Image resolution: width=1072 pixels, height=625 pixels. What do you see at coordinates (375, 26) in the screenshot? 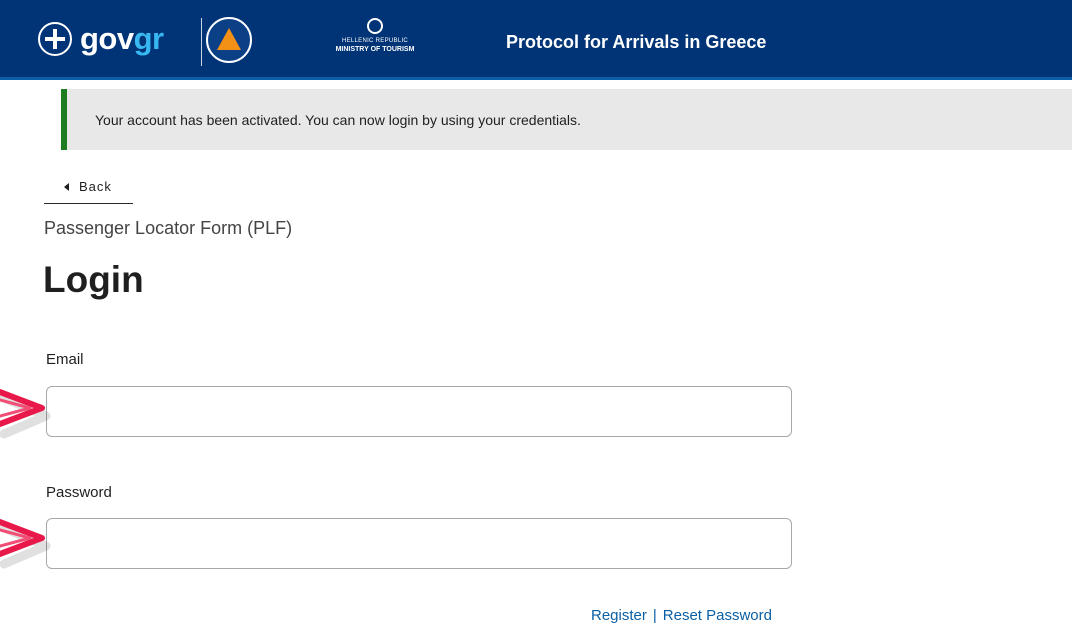
I see `ministry-seal-icon` at bounding box center [375, 26].